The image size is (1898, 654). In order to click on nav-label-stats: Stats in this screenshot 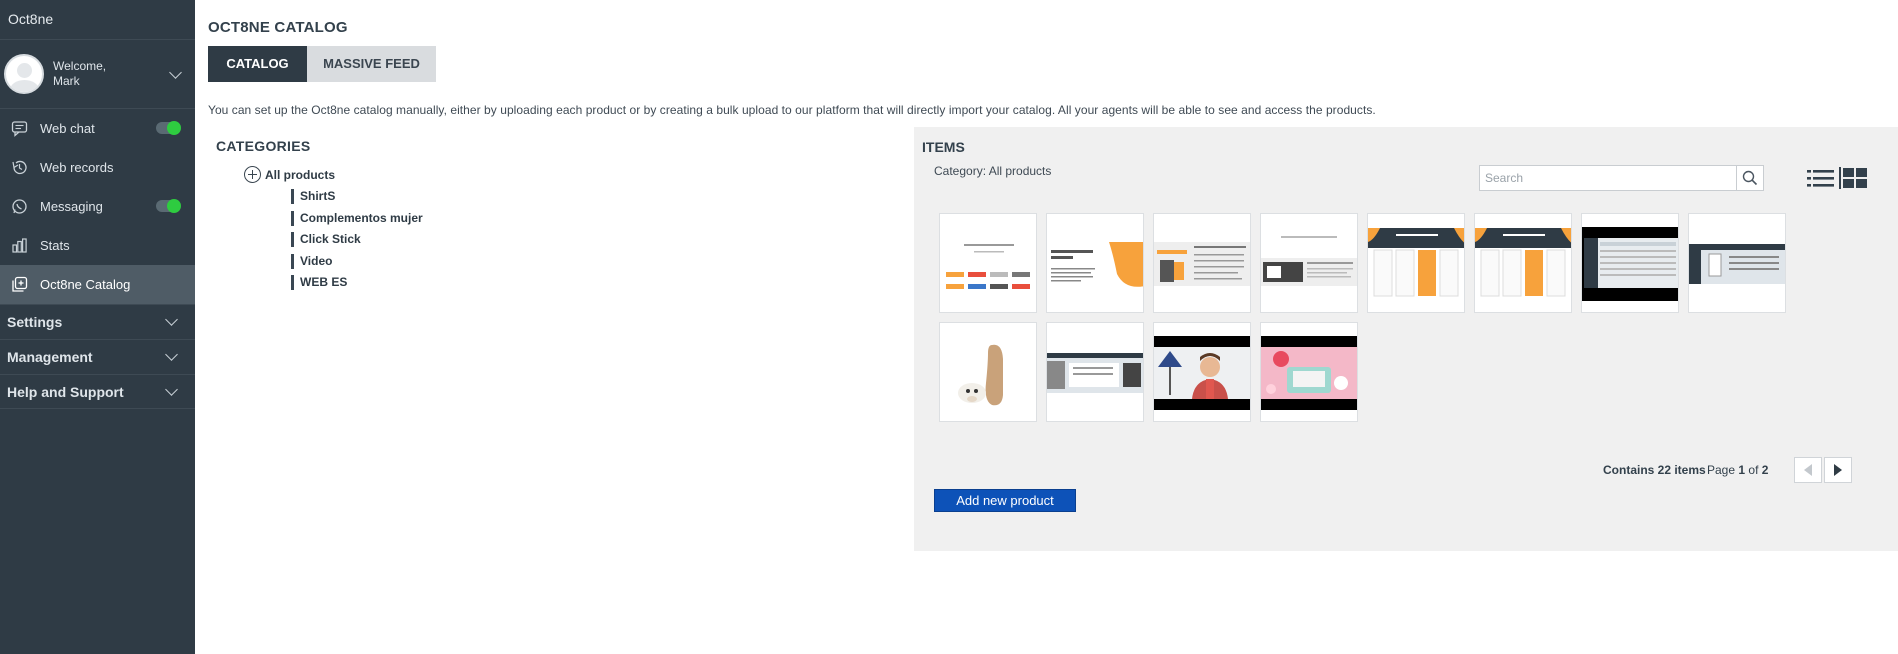, I will do `click(55, 245)`.